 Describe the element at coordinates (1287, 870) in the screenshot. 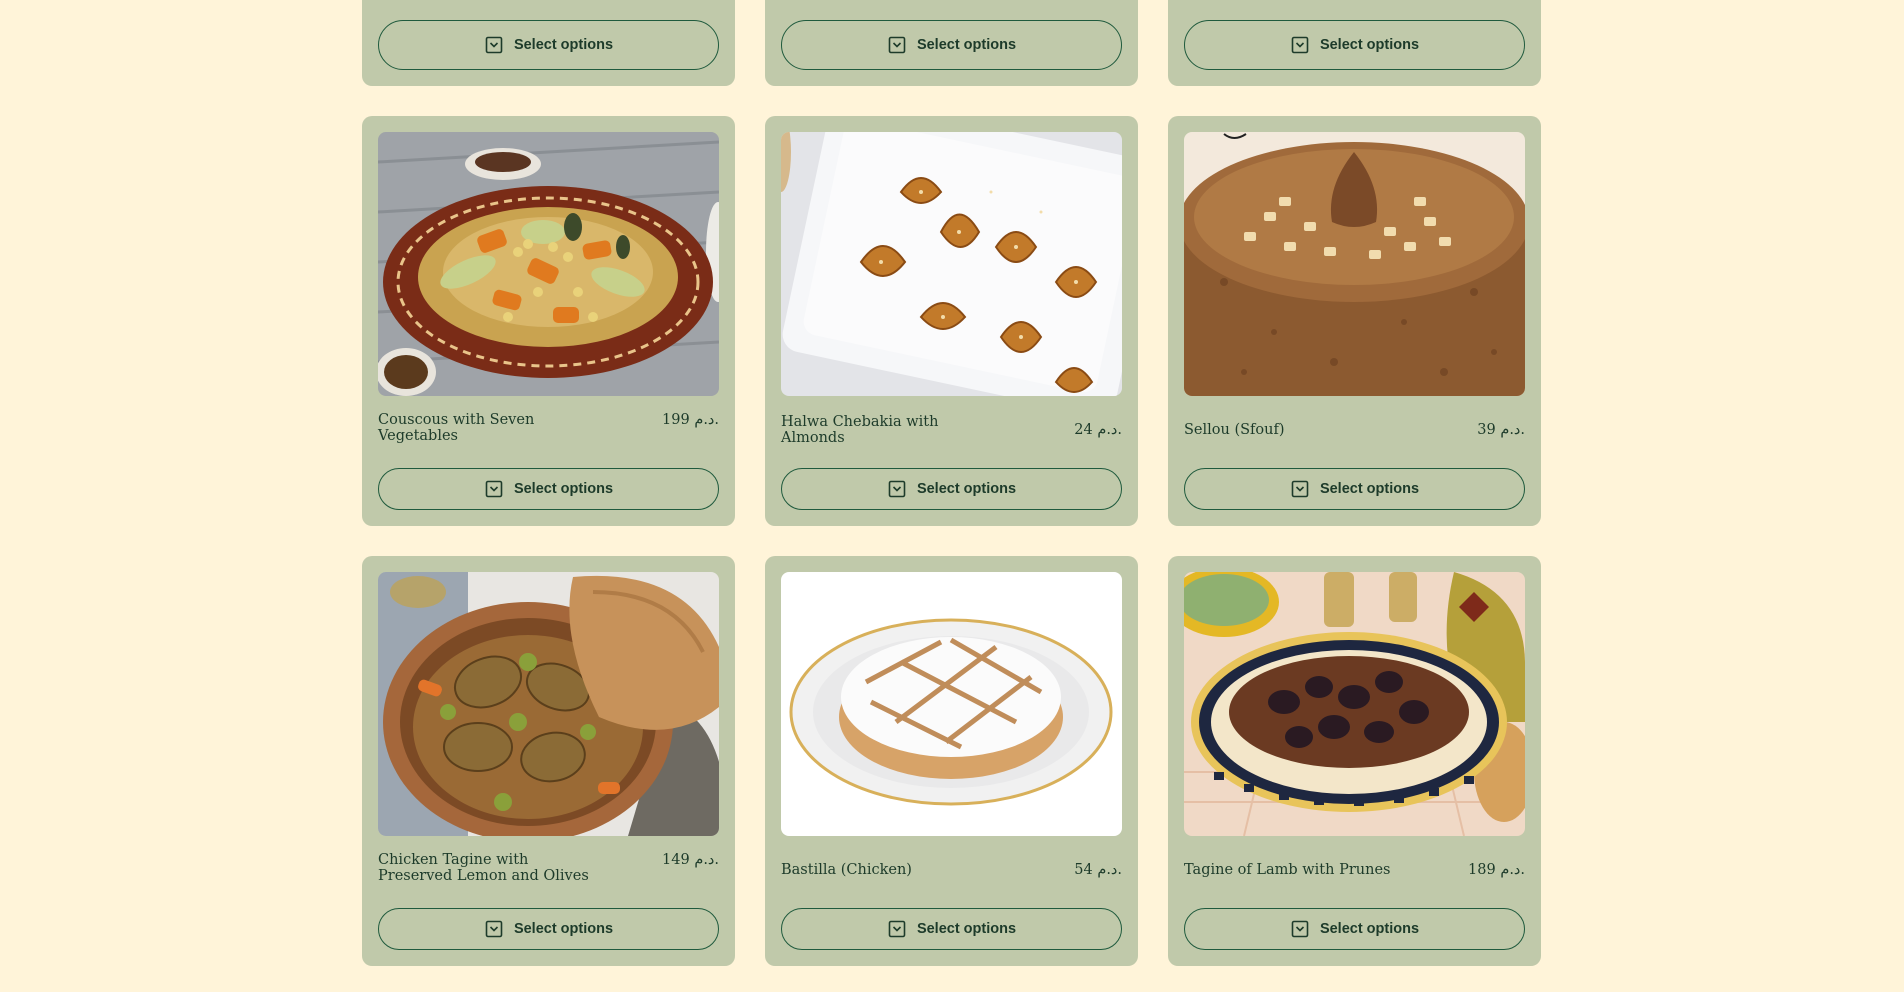

I see `product-title: Tagine of Lamb with Prunes` at that location.